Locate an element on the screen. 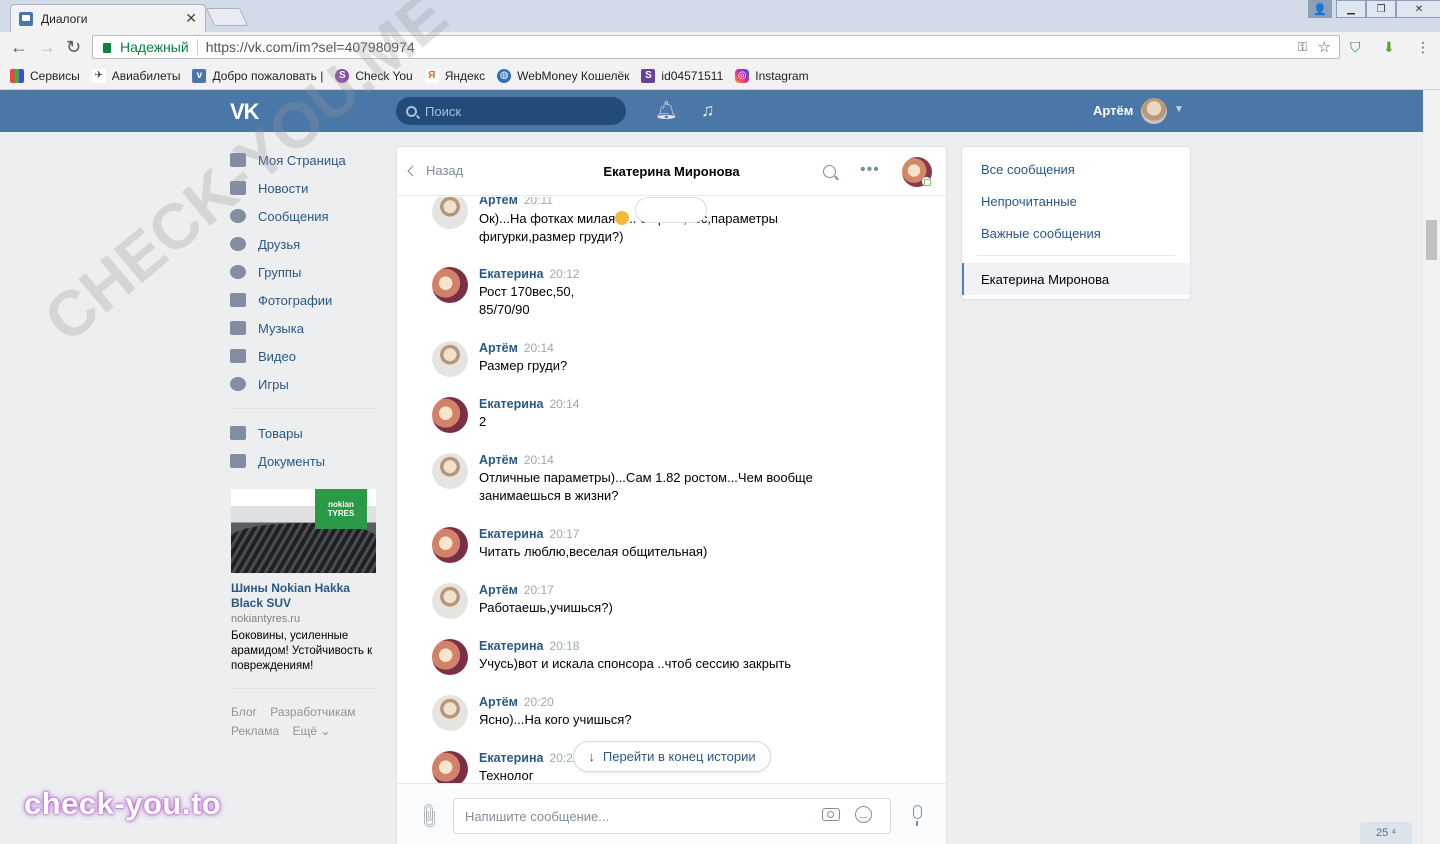 The image size is (1440, 844). header-user-name: Артём is located at coordinates (1113, 110).